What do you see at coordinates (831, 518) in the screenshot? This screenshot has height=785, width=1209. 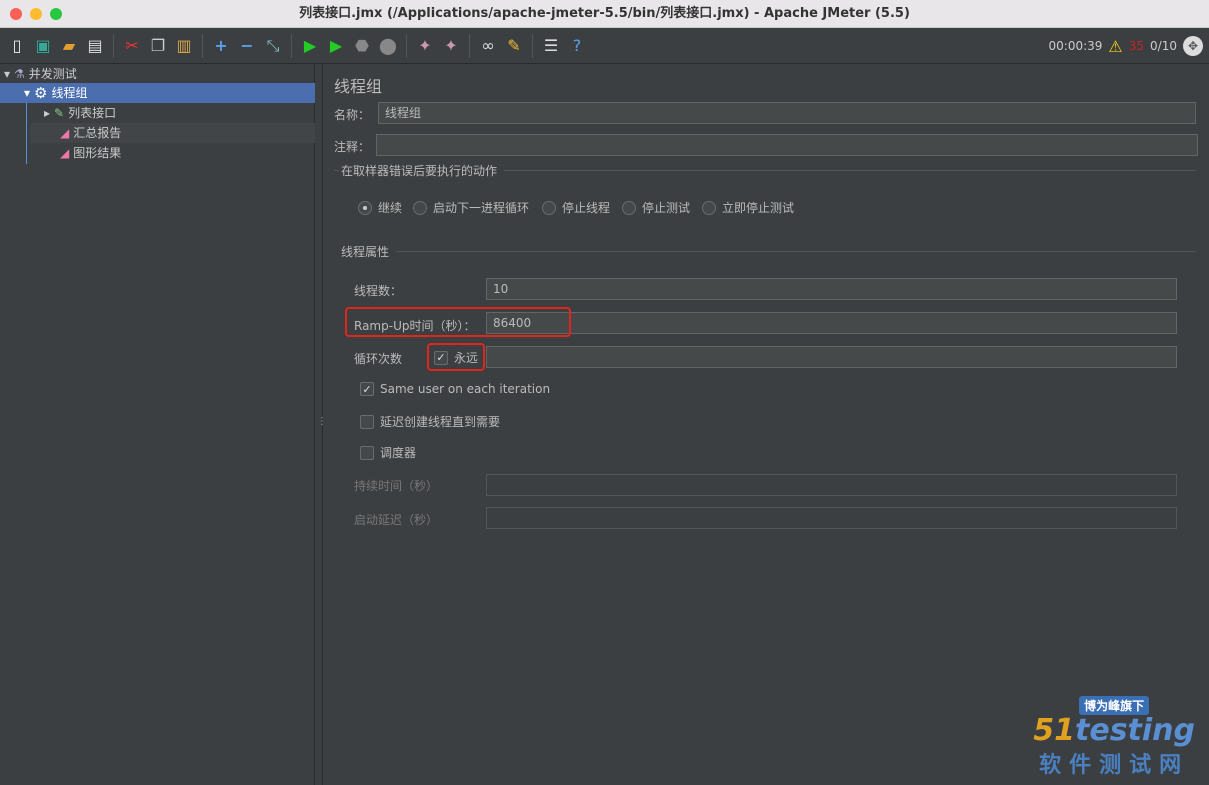 I see `startup-delay-field` at bounding box center [831, 518].